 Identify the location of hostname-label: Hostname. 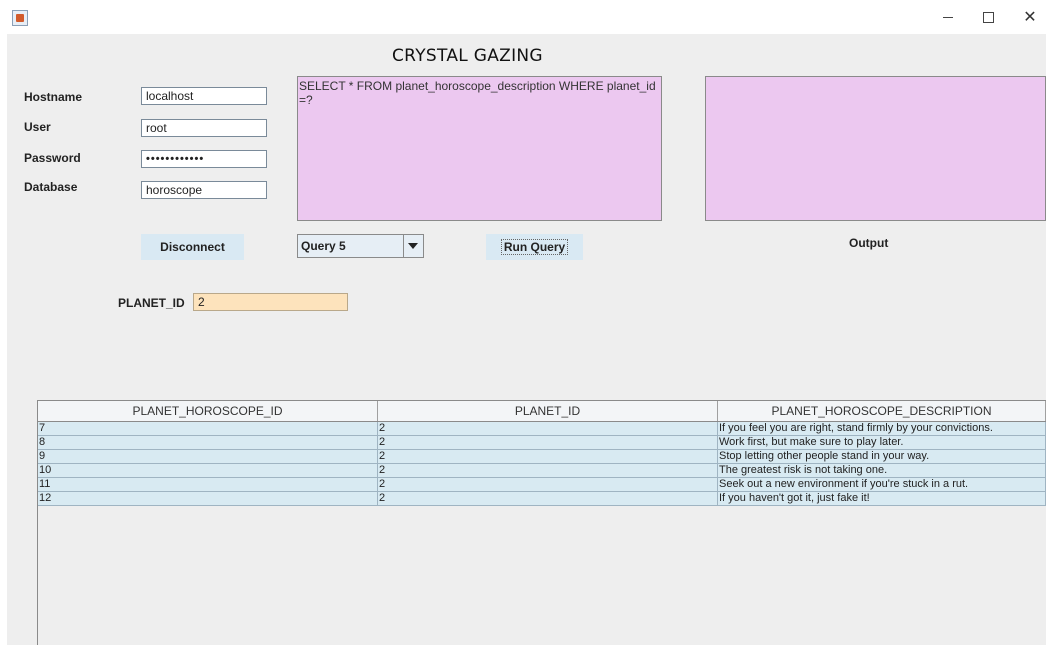
(53, 97).